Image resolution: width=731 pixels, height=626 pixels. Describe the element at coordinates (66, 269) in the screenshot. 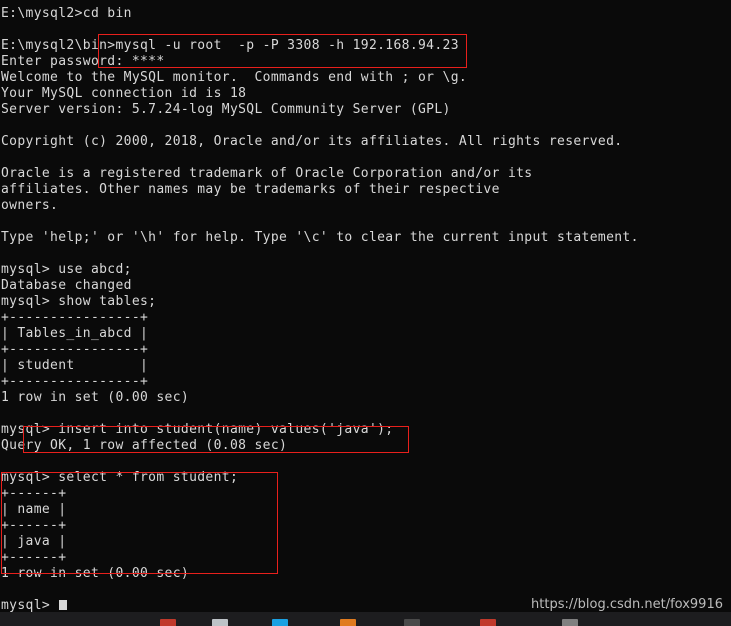

I see `terminal-line: mysql> use abcd;` at that location.